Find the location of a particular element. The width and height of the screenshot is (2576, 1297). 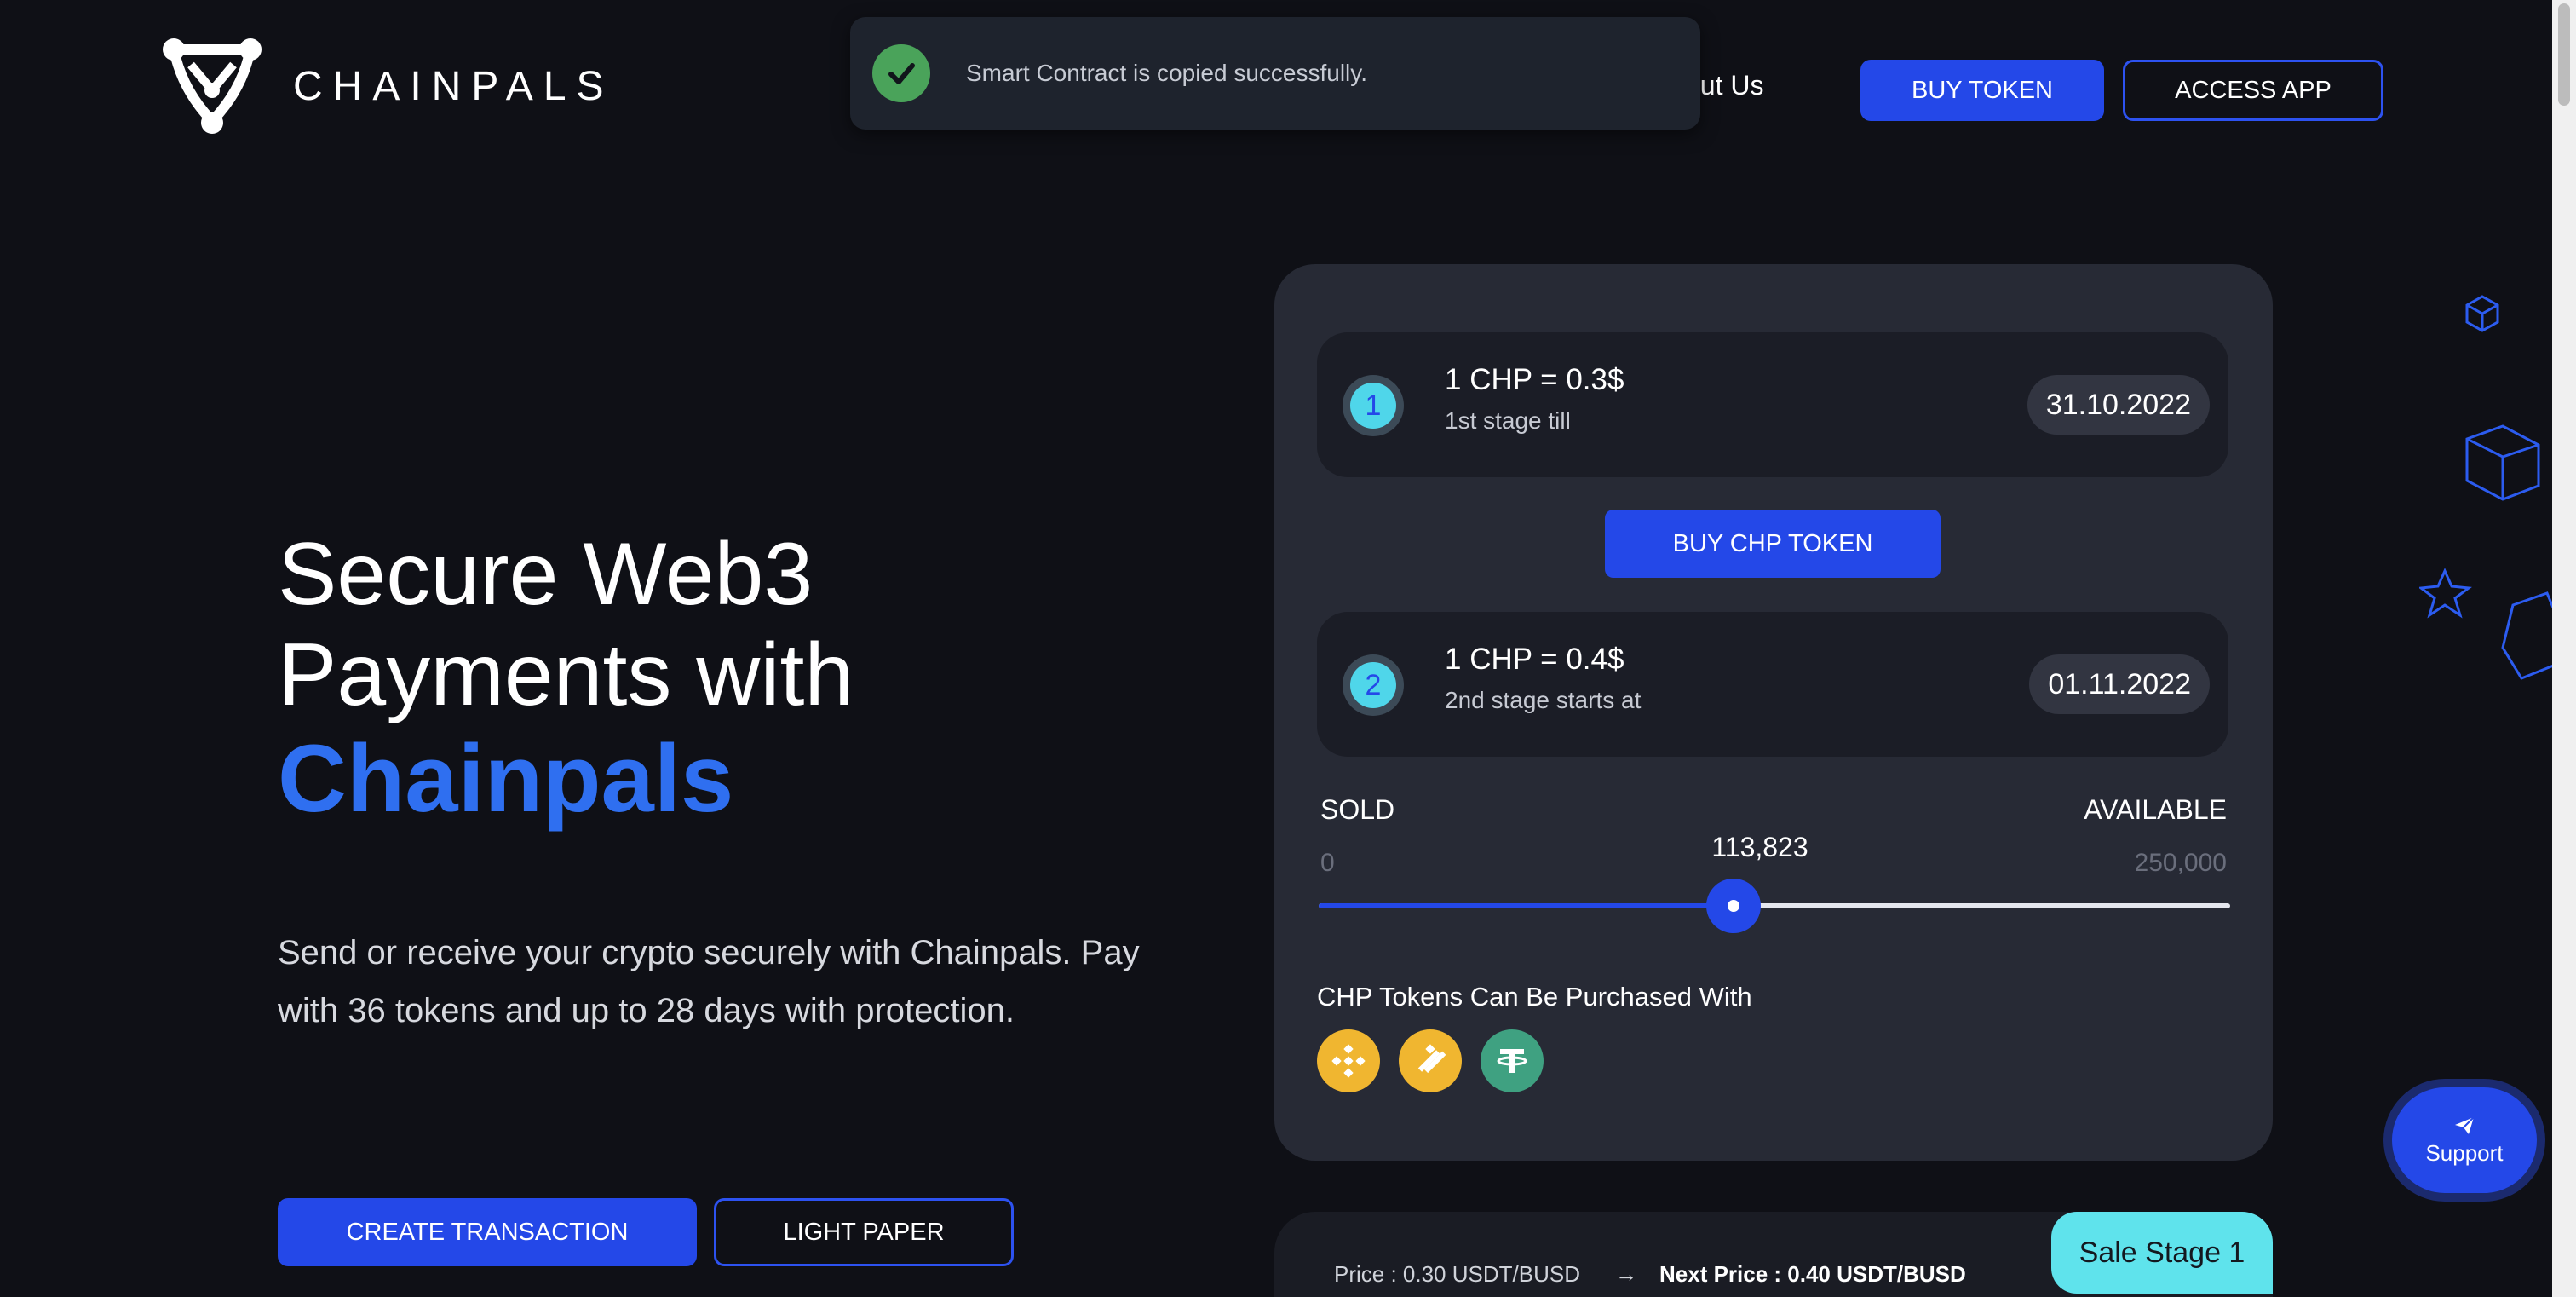

success-toast: Smart Contract is copied successfully. is located at coordinates (1275, 73).